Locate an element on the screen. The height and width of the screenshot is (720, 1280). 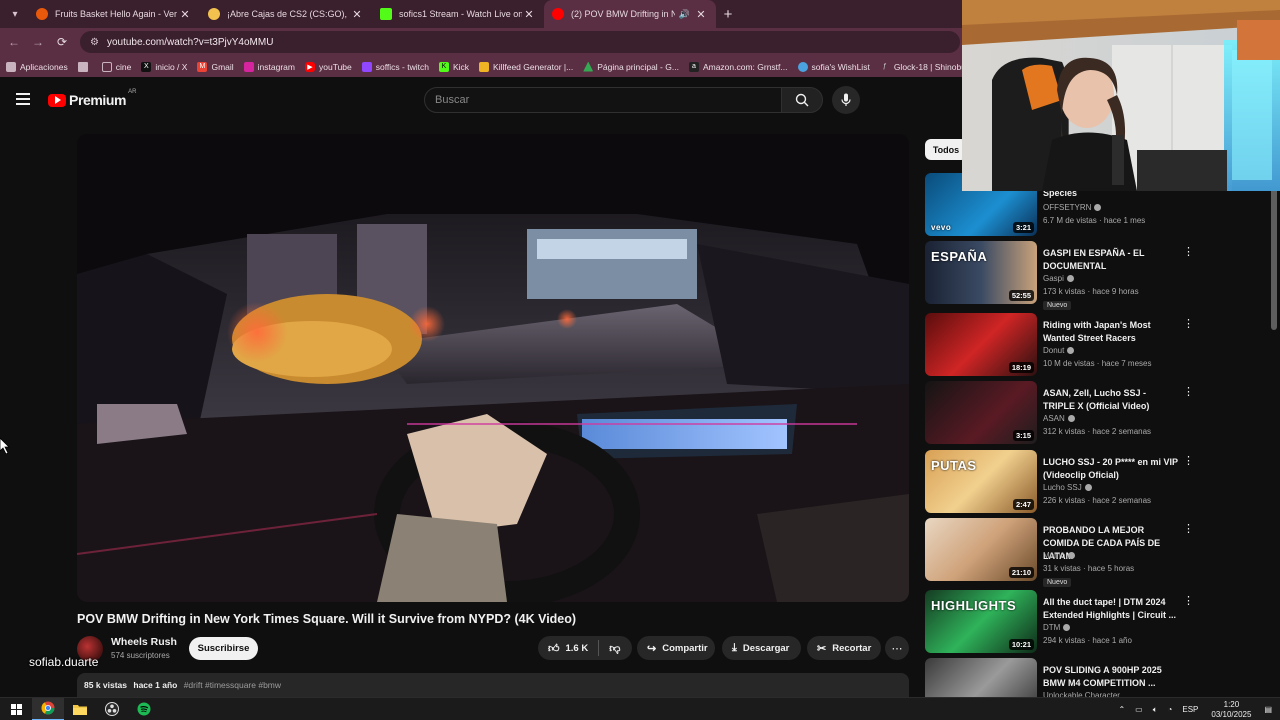
back-icon: ← is located at coordinates (14, 42).